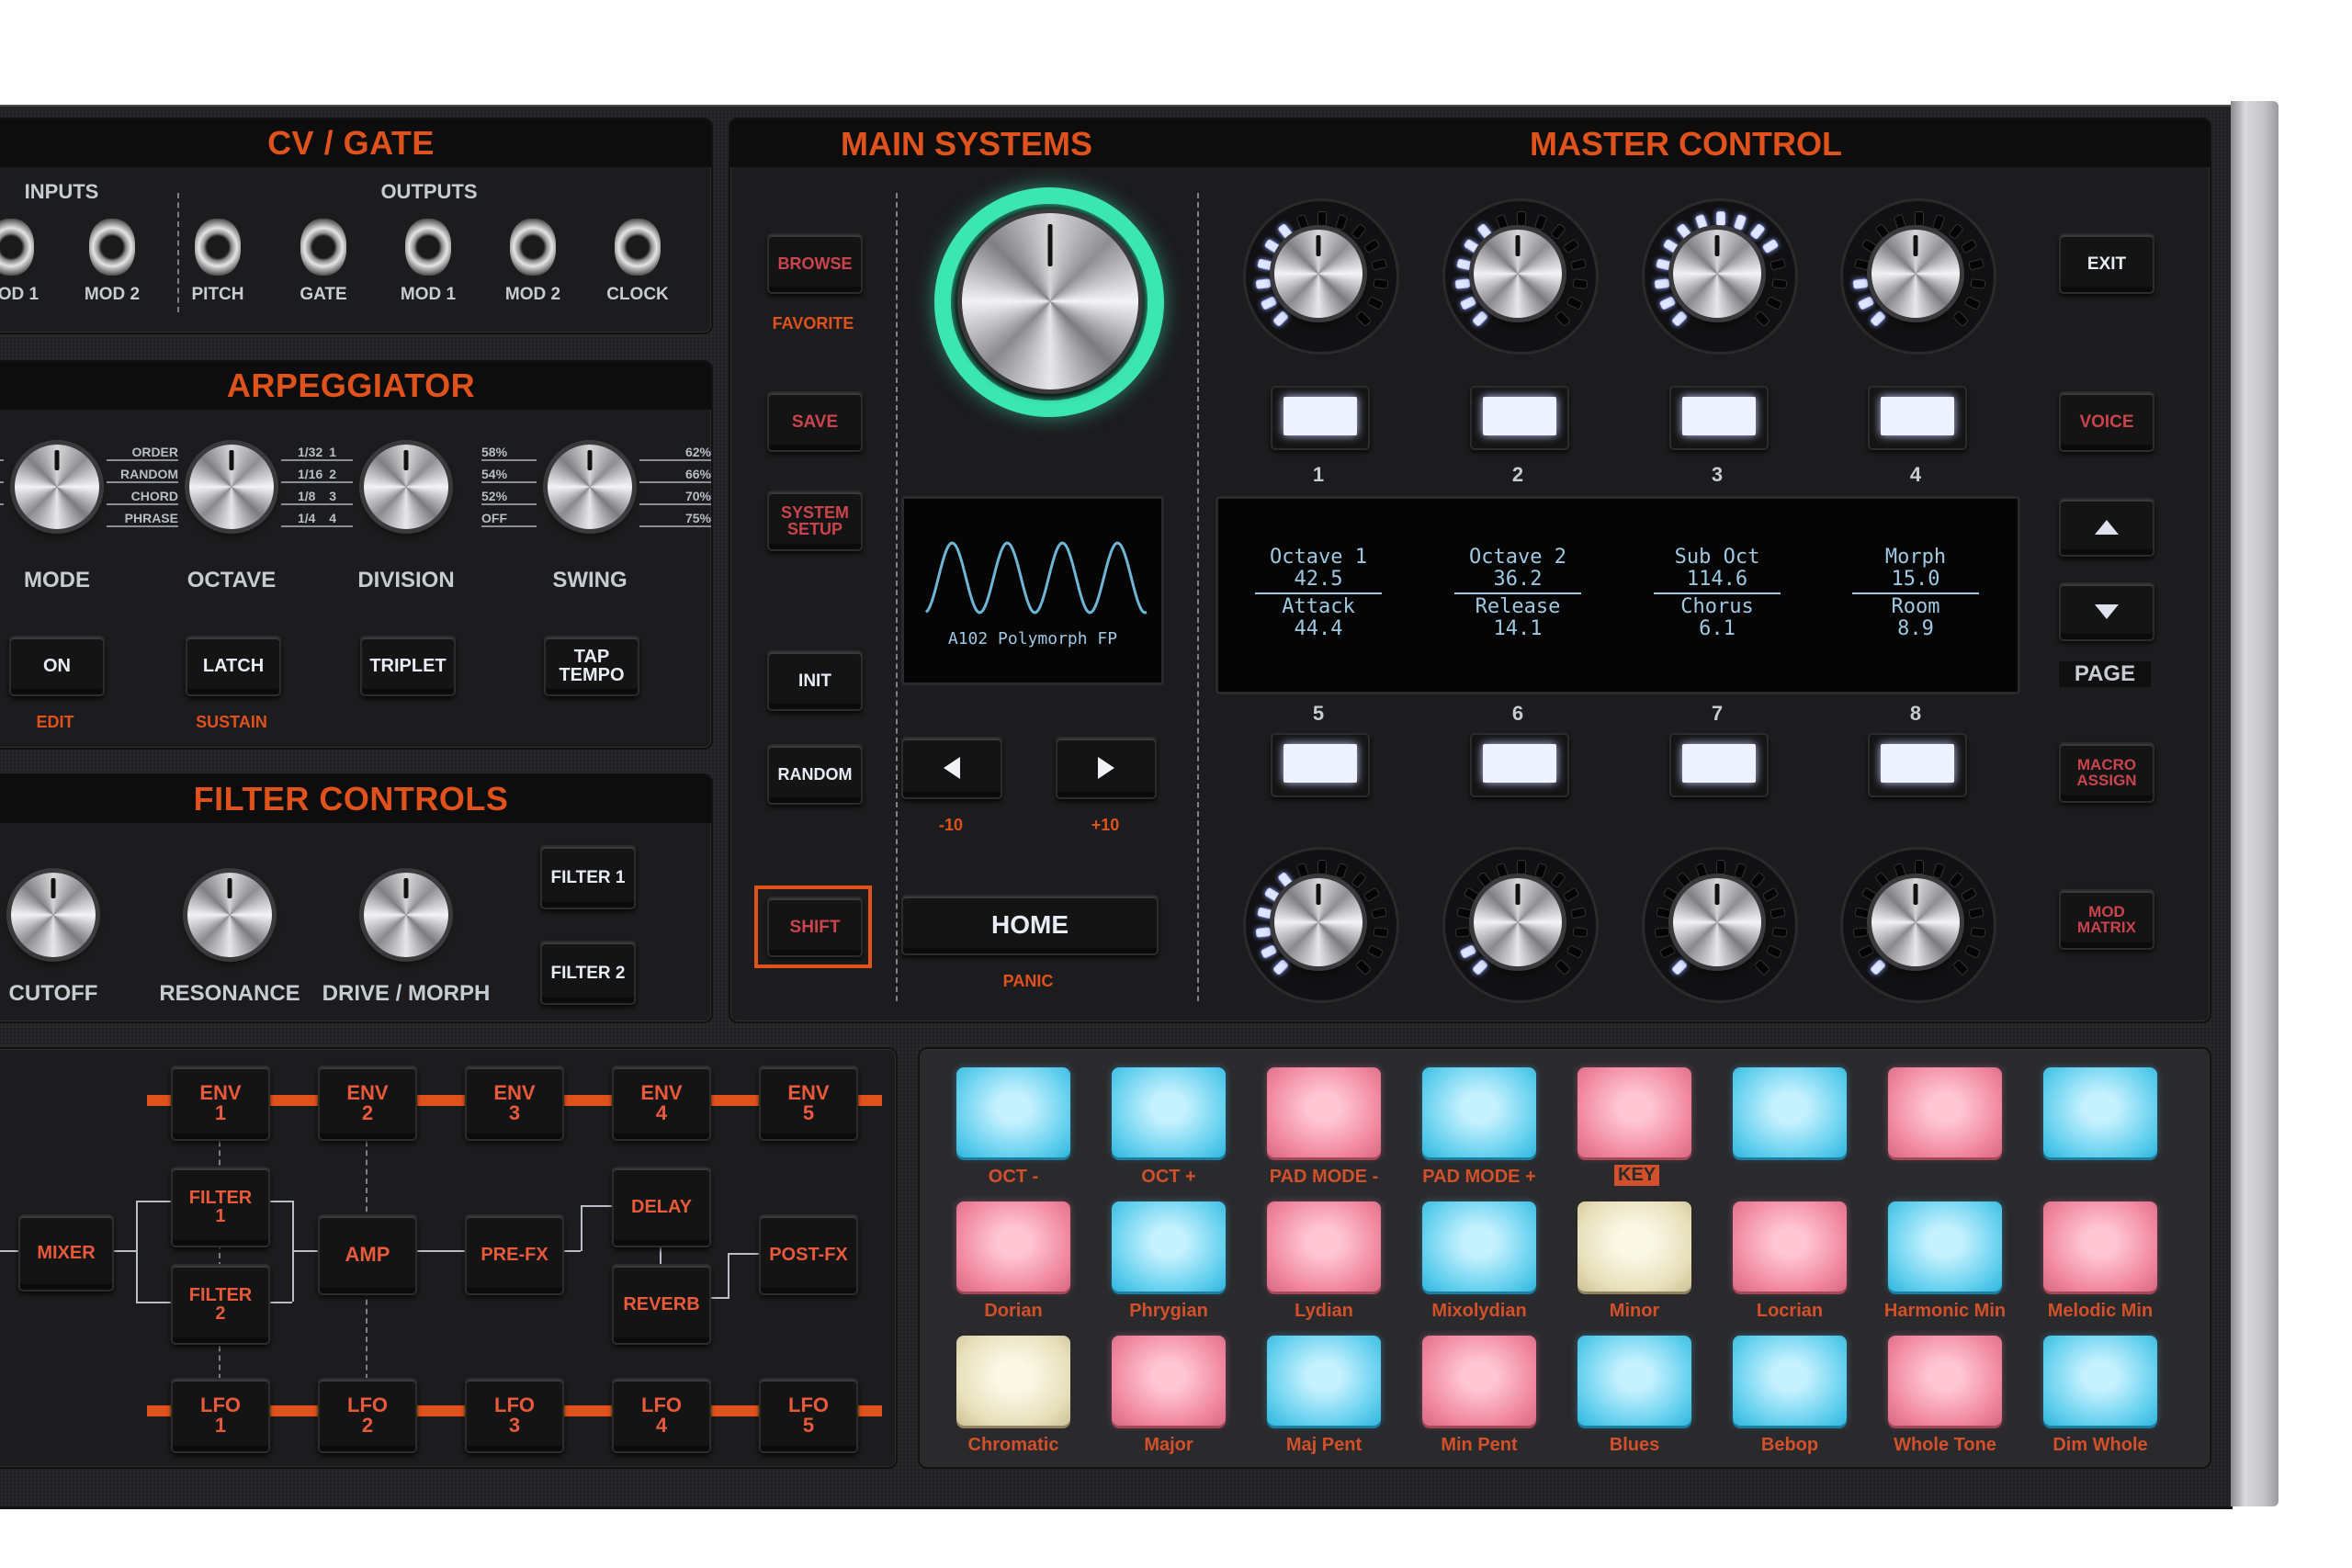 The height and width of the screenshot is (1568, 2352). Describe the element at coordinates (2106, 920) in the screenshot. I see `mod-matrix-button: MOD MATRIX` at that location.